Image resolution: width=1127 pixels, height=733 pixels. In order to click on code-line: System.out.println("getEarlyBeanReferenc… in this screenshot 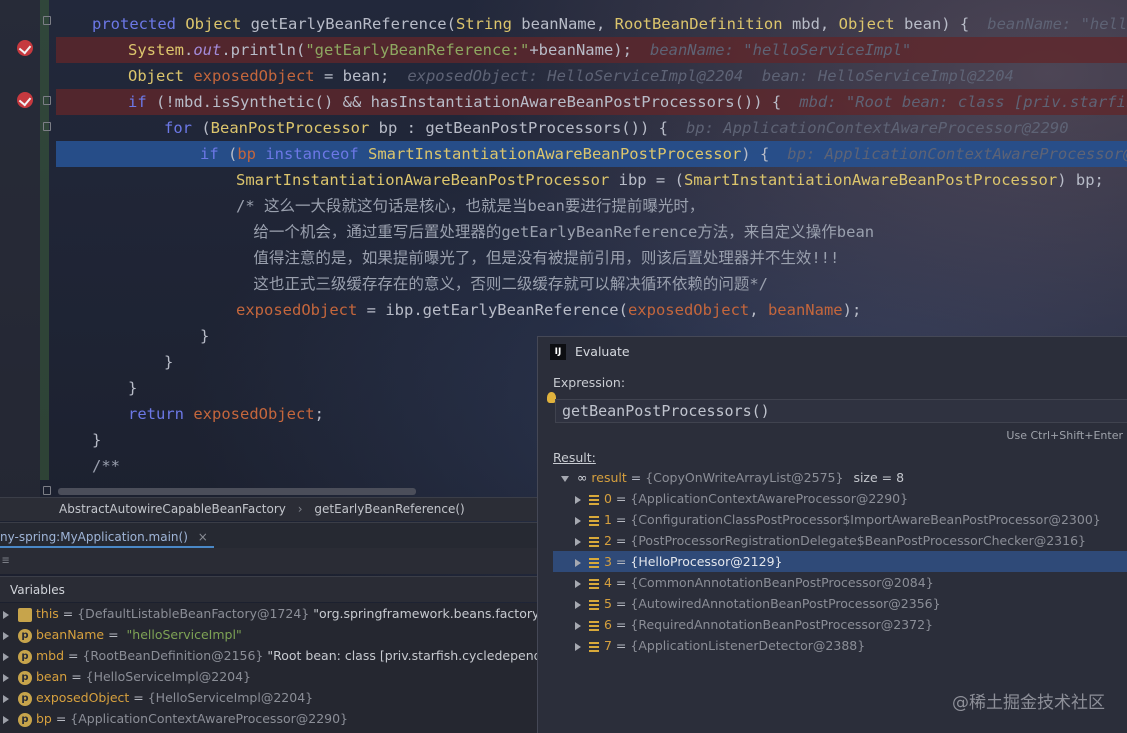, I will do `click(591, 50)`.